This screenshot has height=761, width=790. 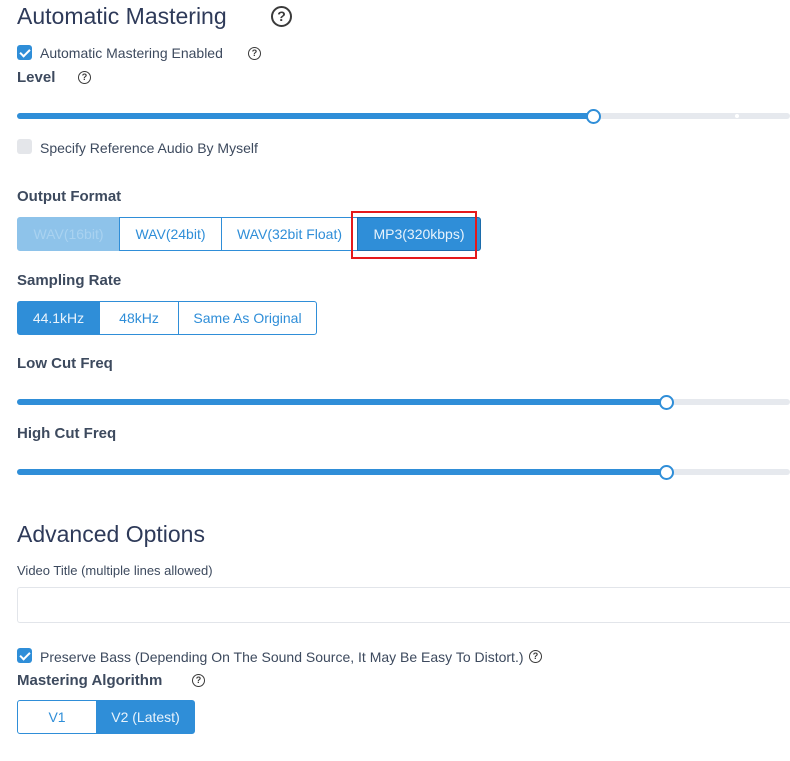 What do you see at coordinates (289, 234) in the screenshot?
I see `output-format-wav32-button: WAV(32bit Float)` at bounding box center [289, 234].